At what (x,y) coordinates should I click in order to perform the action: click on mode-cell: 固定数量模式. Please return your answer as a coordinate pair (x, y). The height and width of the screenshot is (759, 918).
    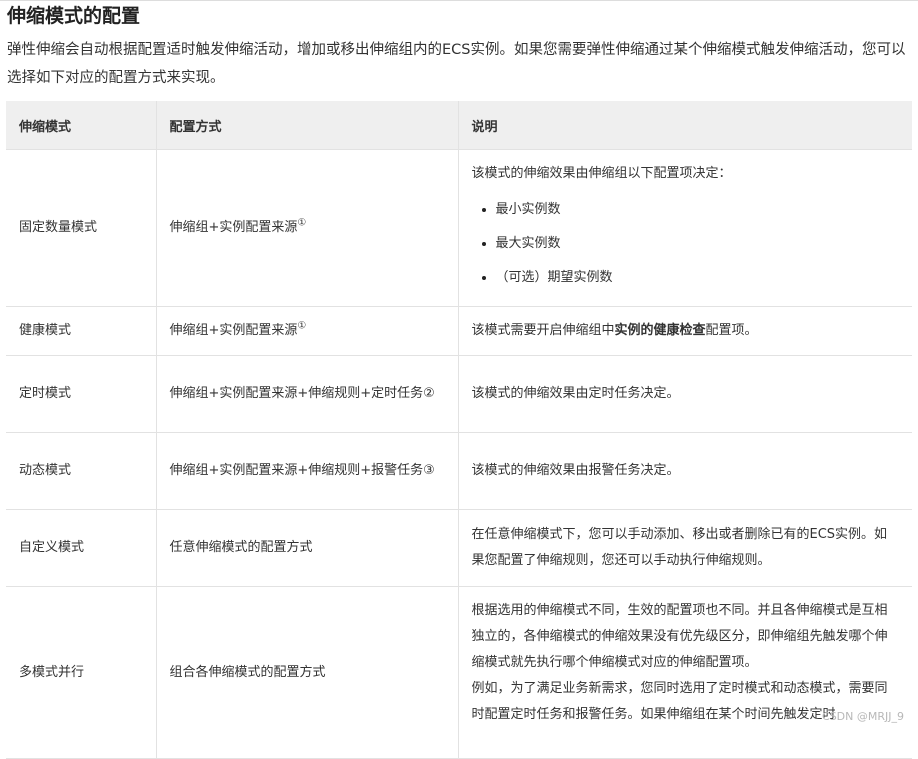
    Looking at the image, I should click on (81, 228).